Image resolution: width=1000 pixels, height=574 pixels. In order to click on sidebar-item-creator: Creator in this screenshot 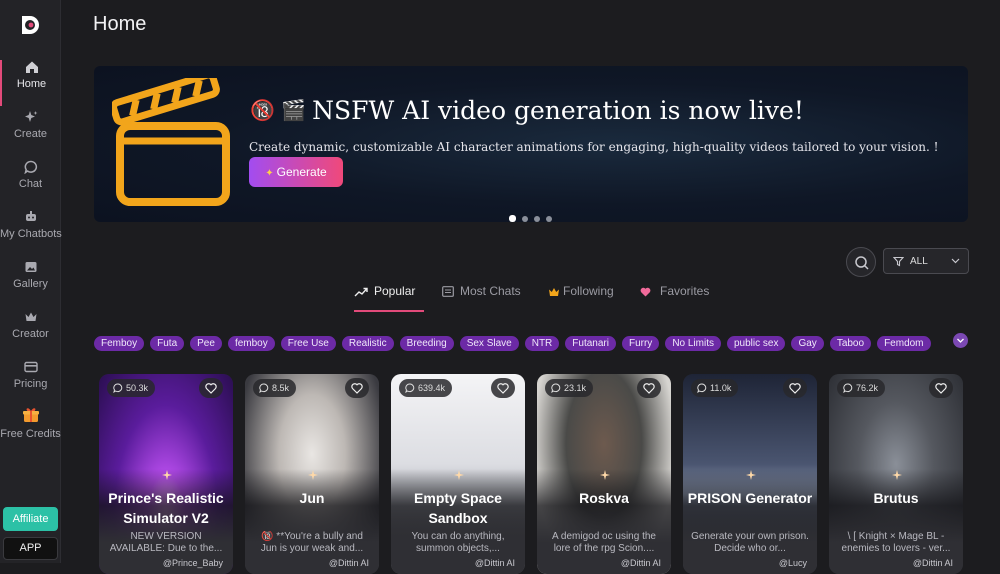, I will do `click(30, 333)`.